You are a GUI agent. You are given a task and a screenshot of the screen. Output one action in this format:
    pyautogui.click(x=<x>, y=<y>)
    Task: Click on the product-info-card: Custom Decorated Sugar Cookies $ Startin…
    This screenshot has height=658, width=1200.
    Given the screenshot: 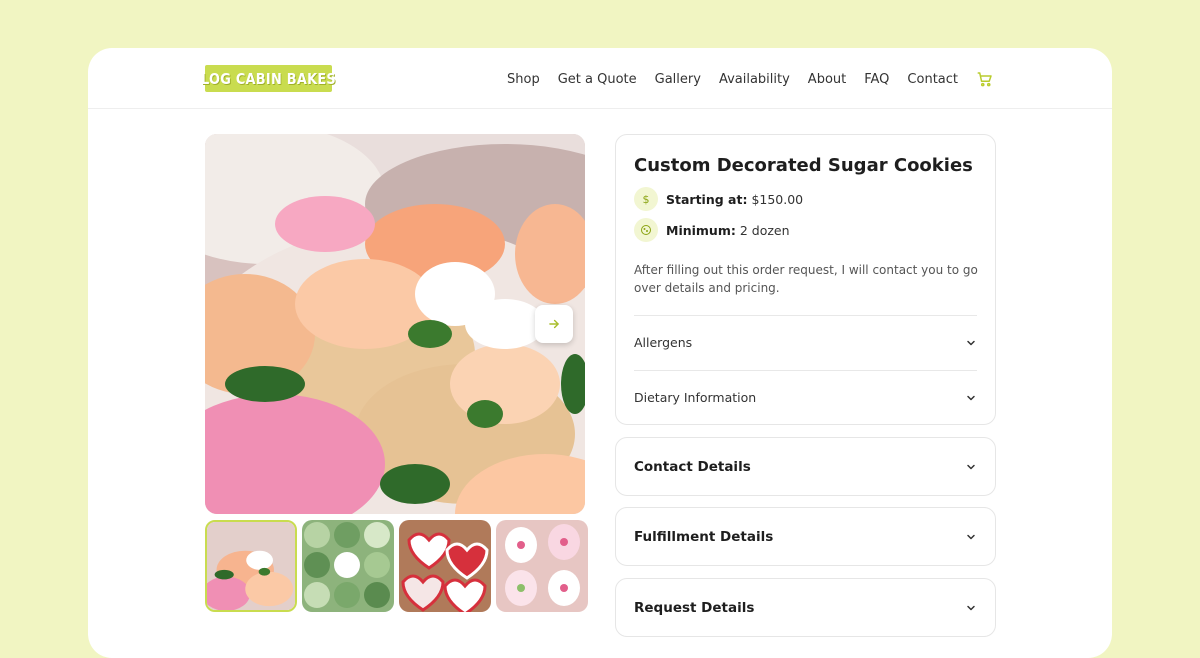 What is the action you would take?
    pyautogui.click(x=805, y=279)
    